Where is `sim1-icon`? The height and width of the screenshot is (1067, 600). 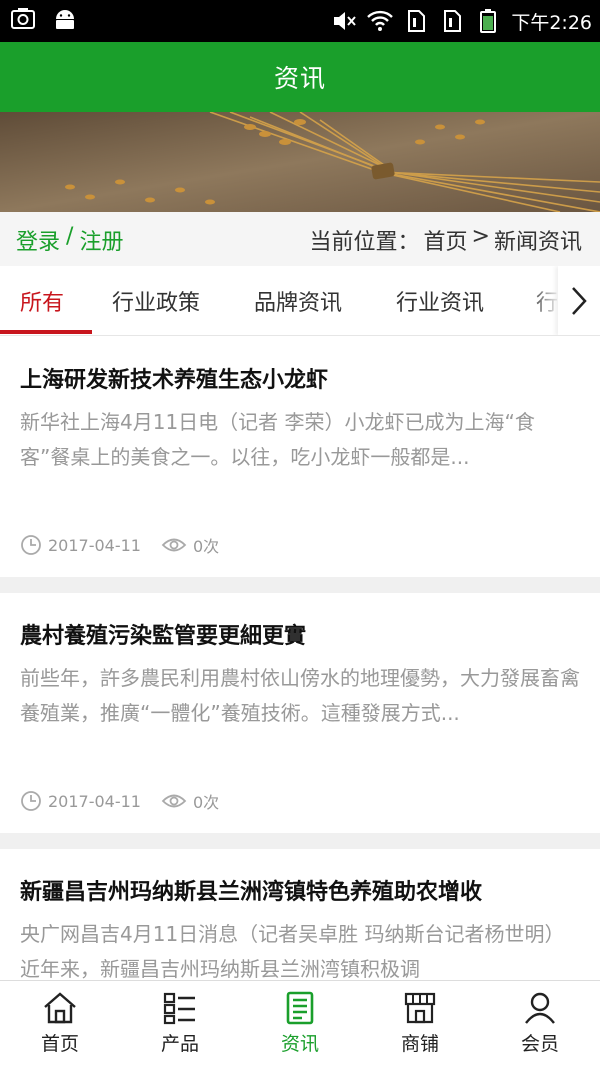 sim1-icon is located at coordinates (417, 21).